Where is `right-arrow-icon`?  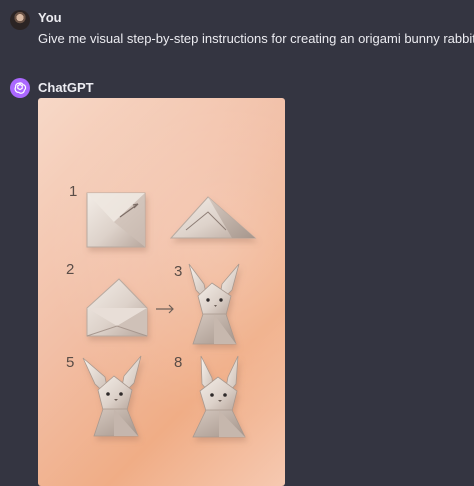
right-arrow-icon is located at coordinates (165, 309).